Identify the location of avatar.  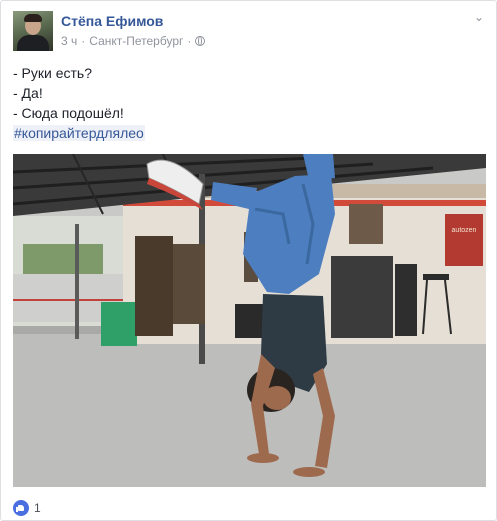
(33, 31).